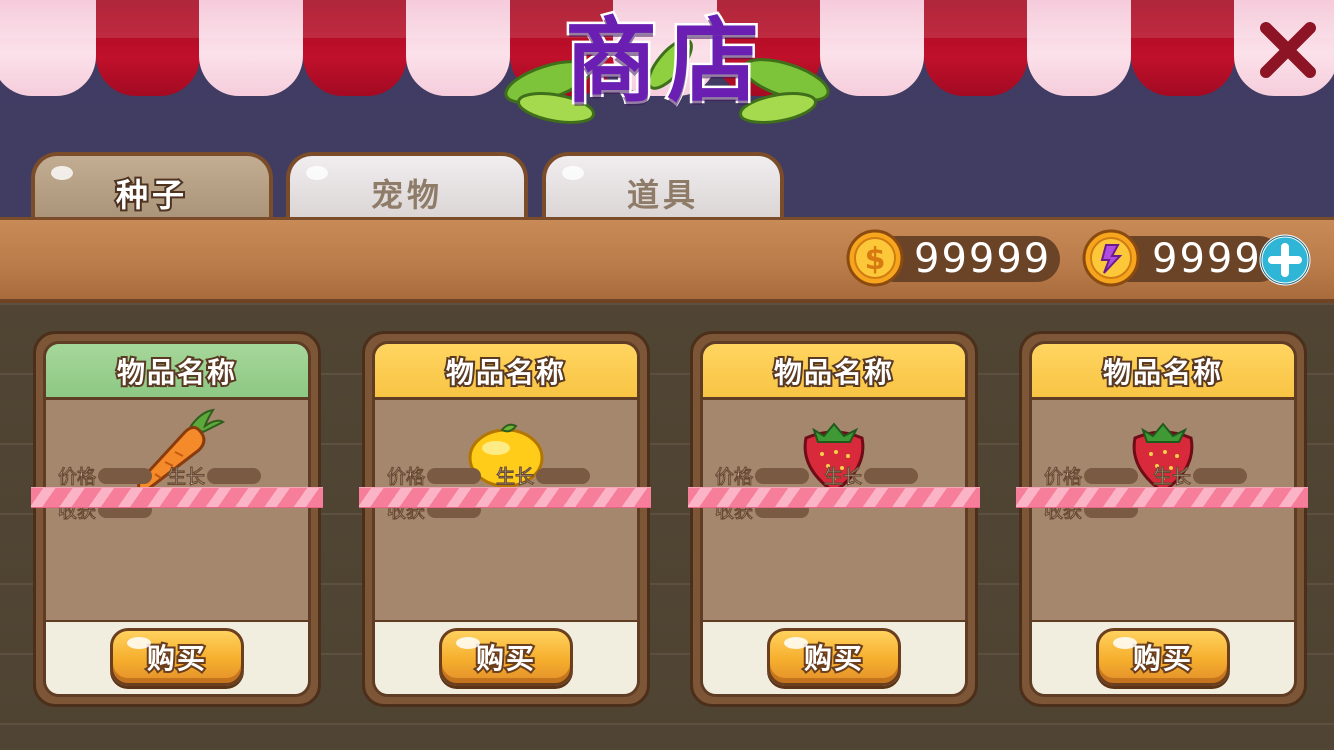  What do you see at coordinates (665, 62) in the screenshot?
I see `page-title: 商店` at bounding box center [665, 62].